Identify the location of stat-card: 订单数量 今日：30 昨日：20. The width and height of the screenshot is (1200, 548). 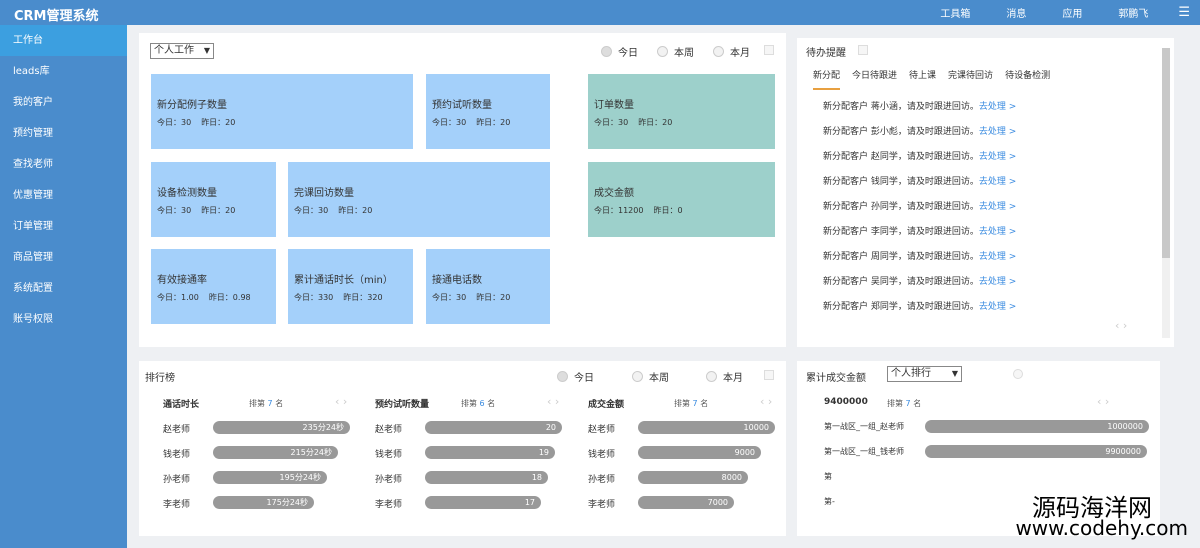
(681, 111).